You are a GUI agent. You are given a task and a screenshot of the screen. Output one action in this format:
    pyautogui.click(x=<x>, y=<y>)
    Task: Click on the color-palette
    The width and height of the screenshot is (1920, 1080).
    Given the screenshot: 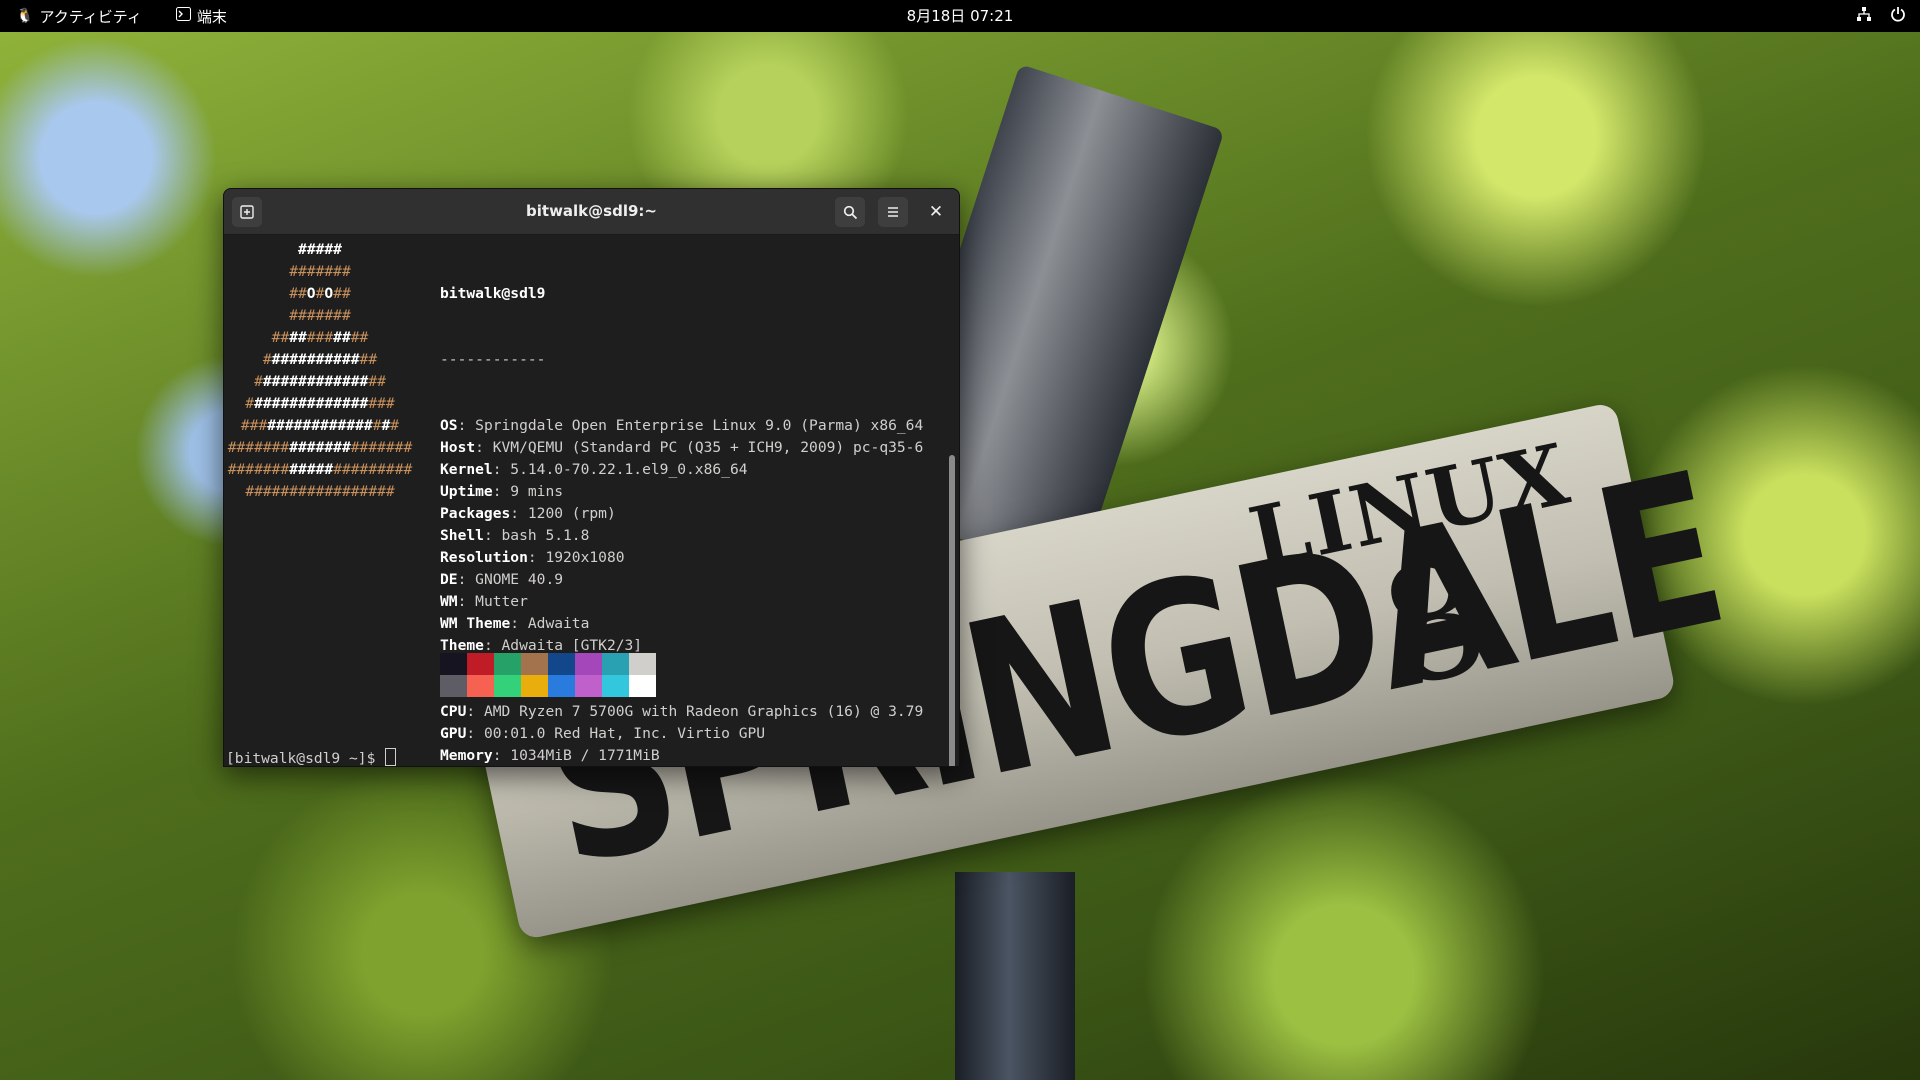 What is the action you would take?
    pyautogui.click(x=548, y=675)
    